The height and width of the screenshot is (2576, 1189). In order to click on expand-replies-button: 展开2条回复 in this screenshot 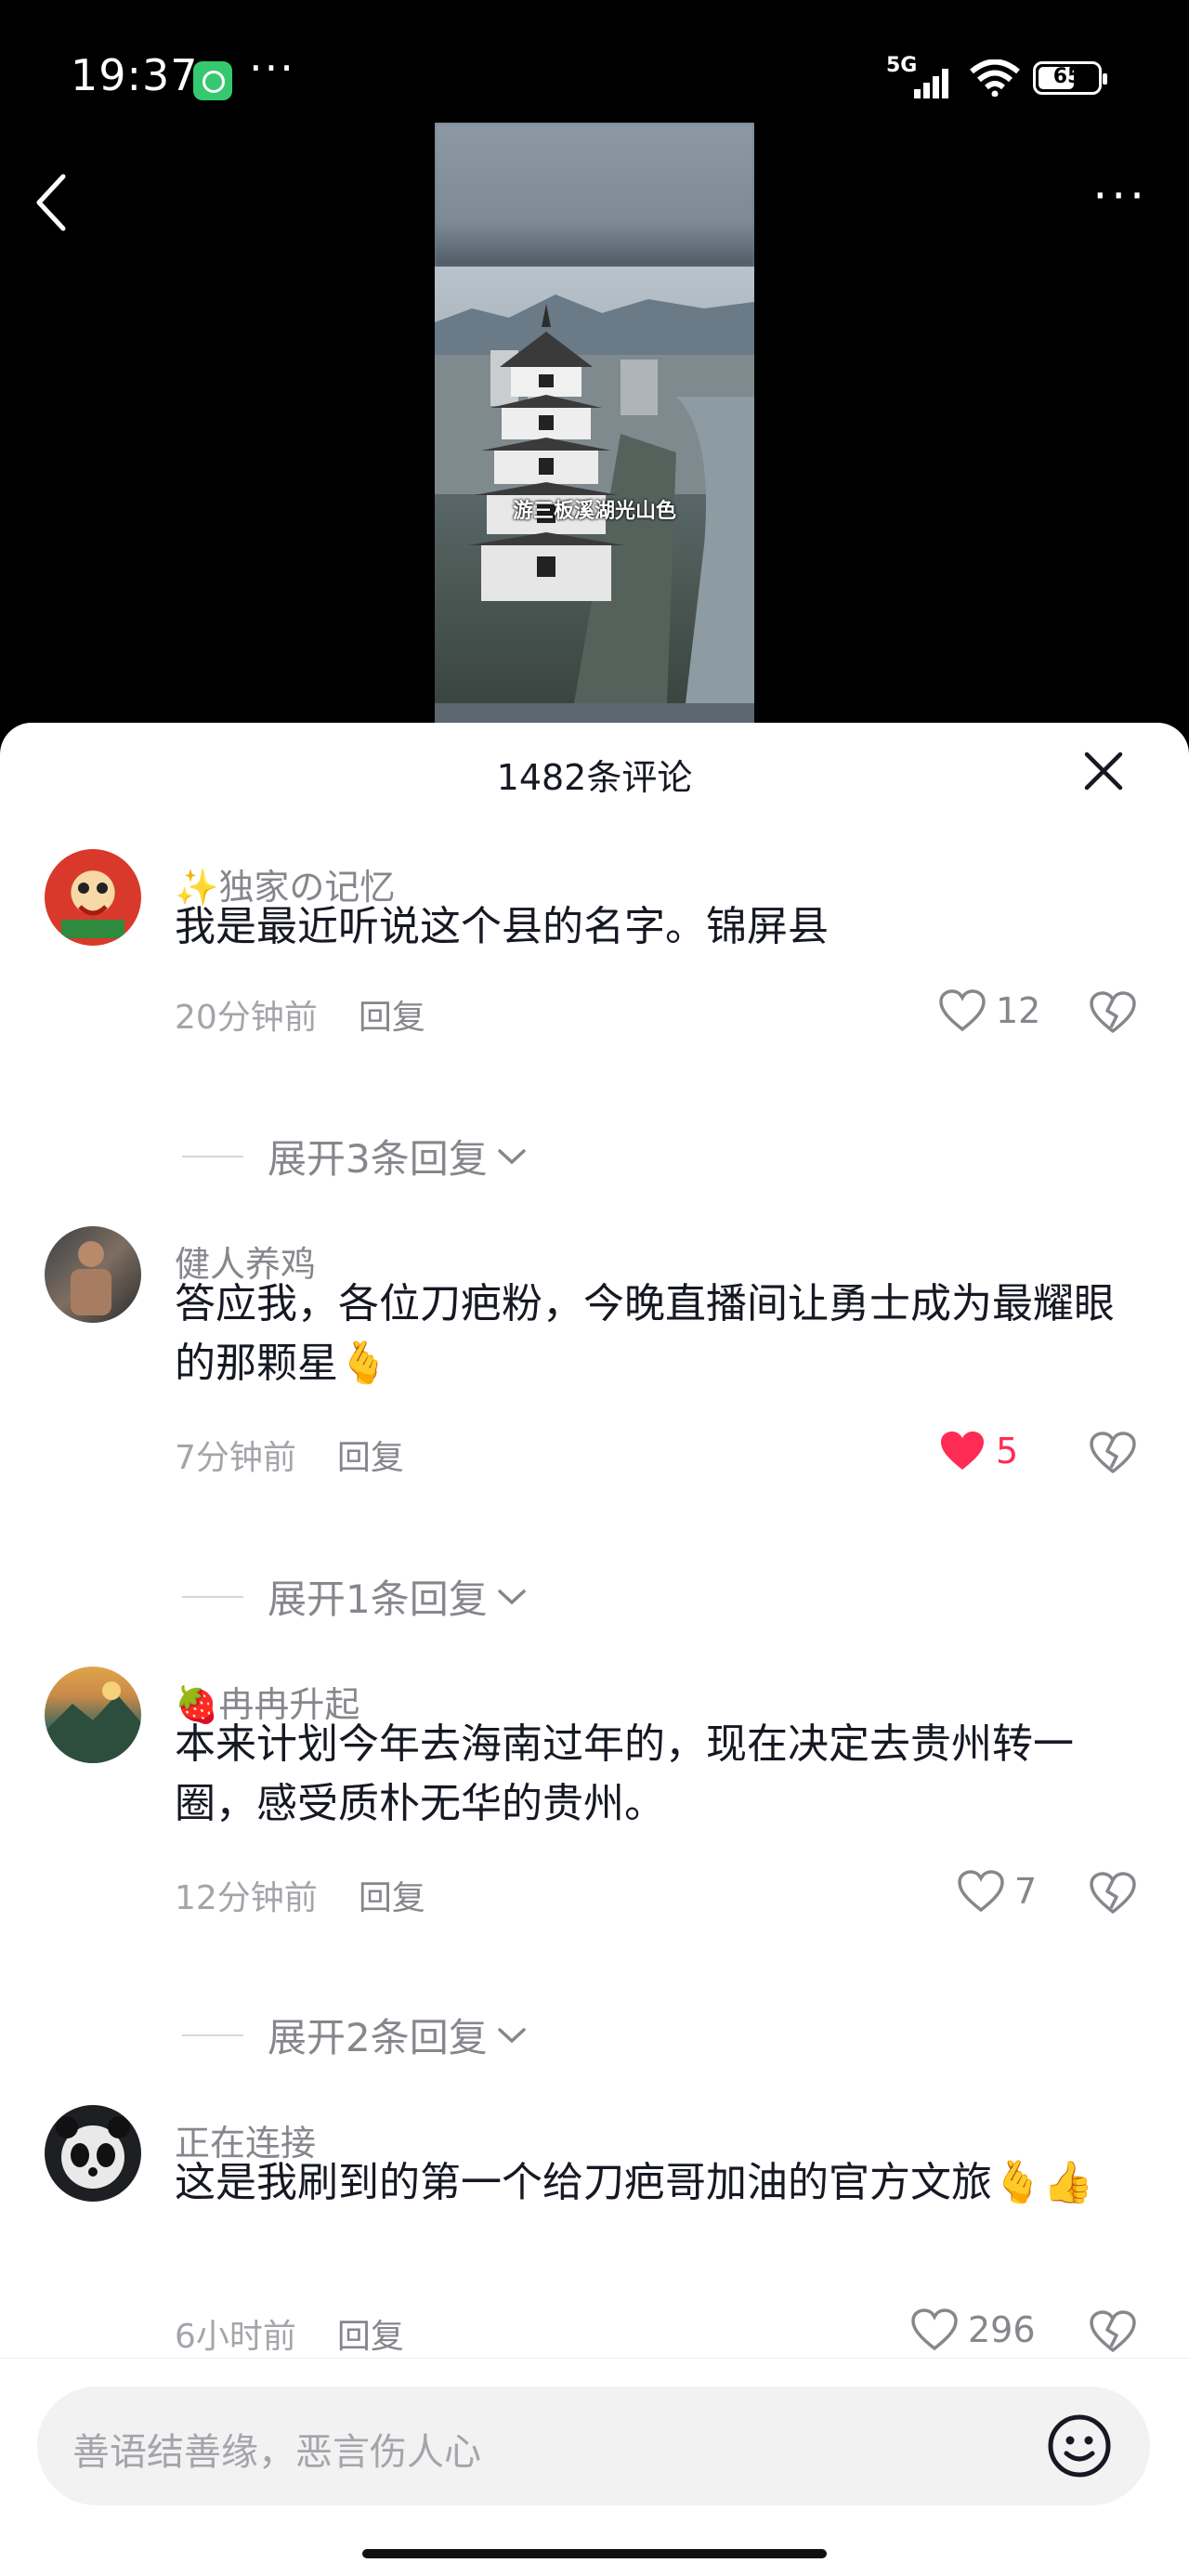, I will do `click(354, 2035)`.